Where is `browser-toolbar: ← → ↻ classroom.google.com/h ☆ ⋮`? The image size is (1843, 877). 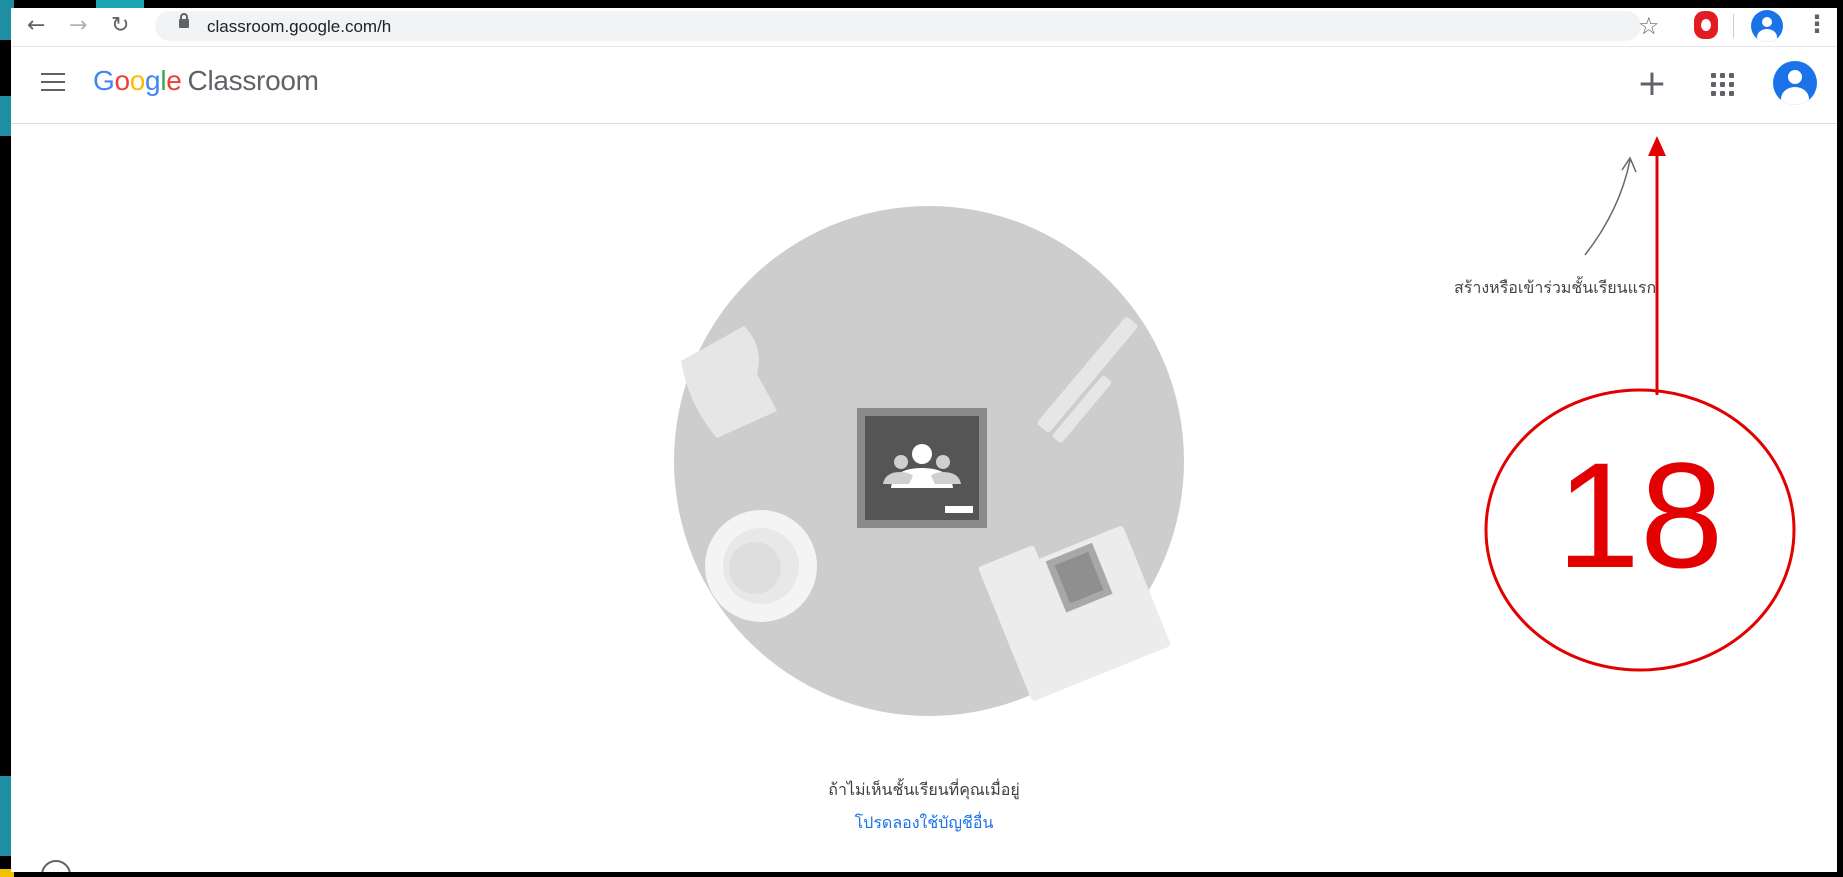 browser-toolbar: ← → ↻ classroom.google.com/h ☆ ⋮ is located at coordinates (924, 27).